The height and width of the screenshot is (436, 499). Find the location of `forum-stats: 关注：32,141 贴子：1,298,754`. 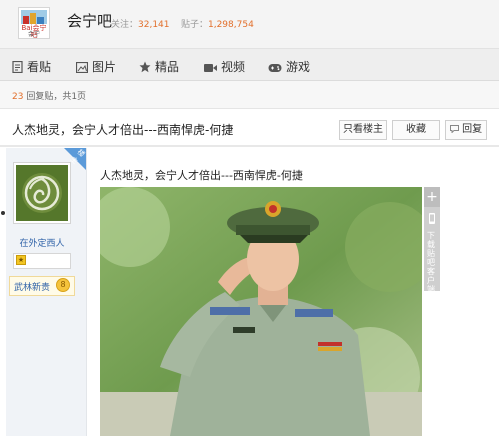

forum-stats: 关注：32,141 贴子：1,298,754 is located at coordinates (182, 23).